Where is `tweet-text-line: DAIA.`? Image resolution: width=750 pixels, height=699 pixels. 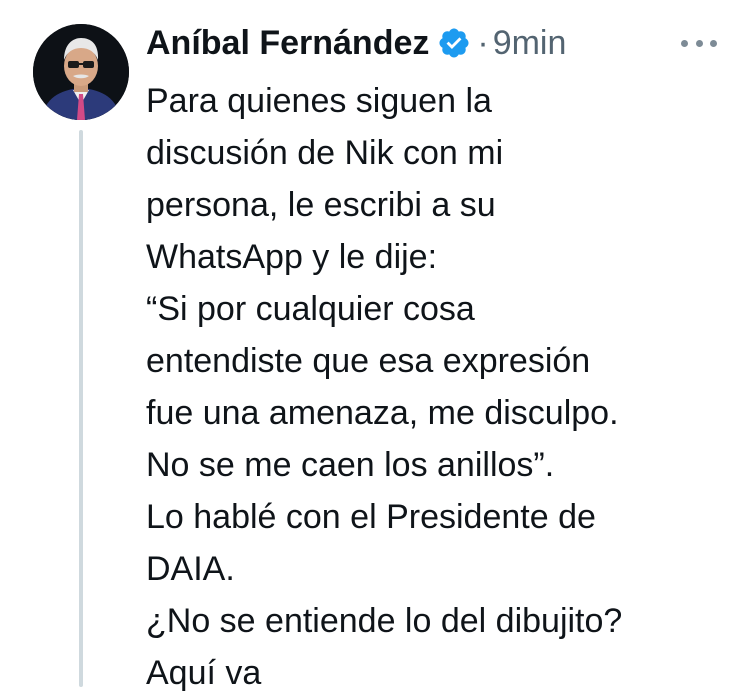
tweet-text-line: DAIA. is located at coordinates (190, 569).